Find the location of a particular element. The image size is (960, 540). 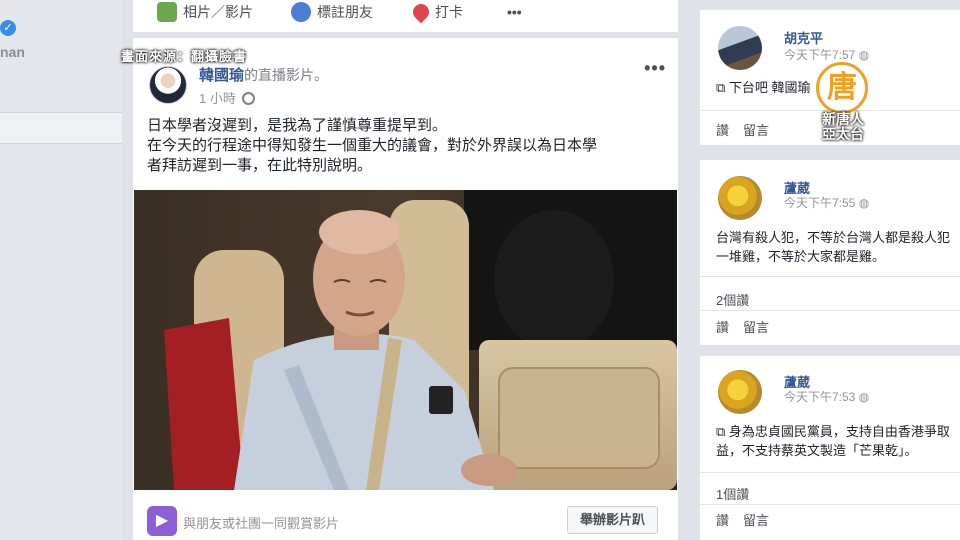

check-in-button: 打卡 is located at coordinates (436, 12).